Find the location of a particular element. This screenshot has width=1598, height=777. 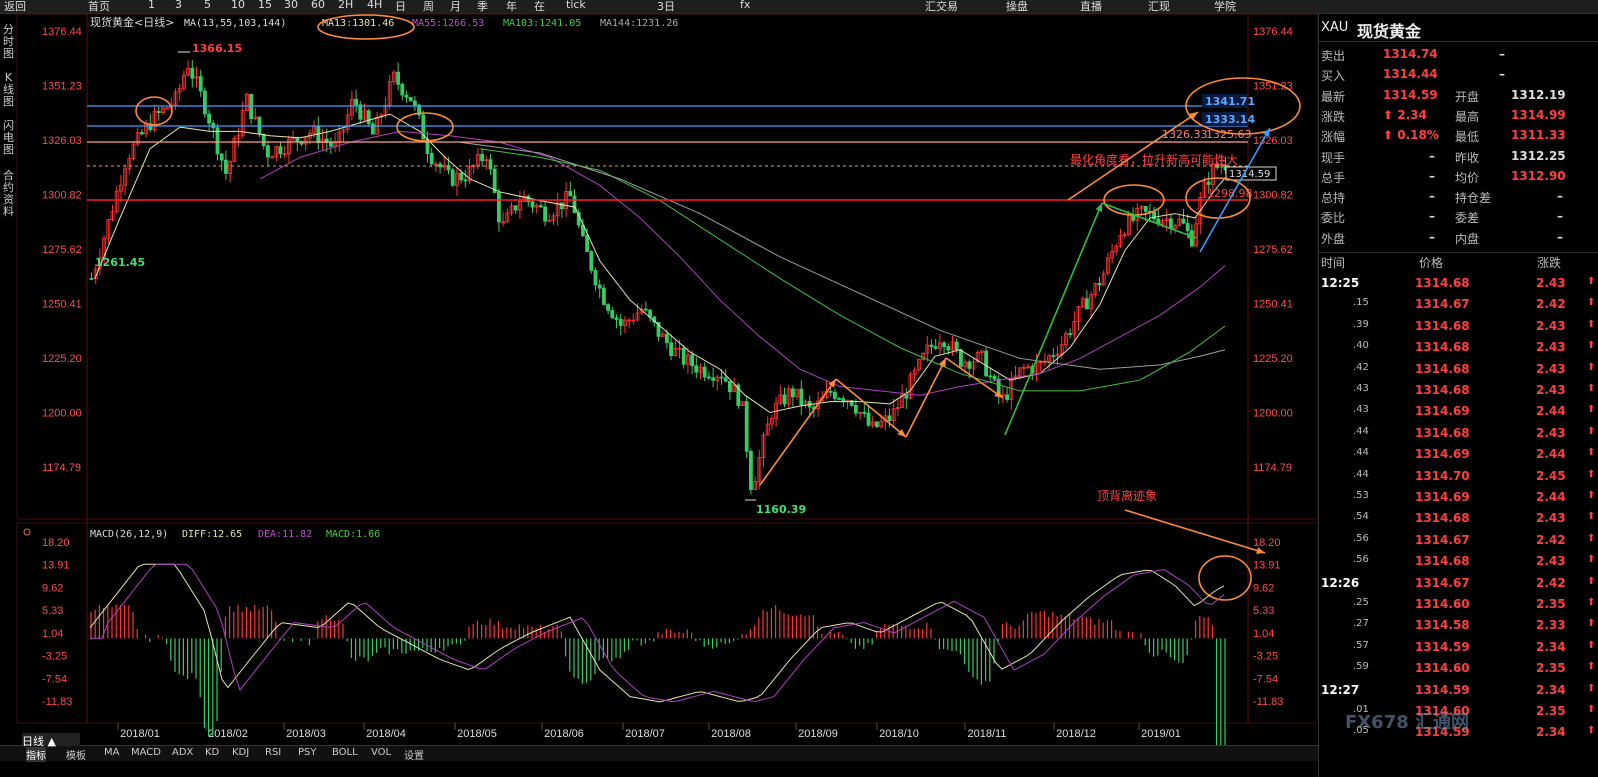

trend-arrow-head is located at coordinates (832, 383).